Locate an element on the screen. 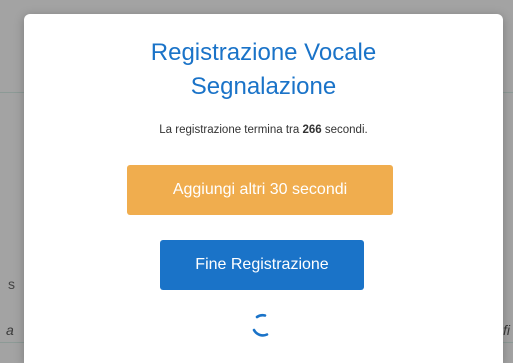 The width and height of the screenshot is (513, 363). countdown-suffix: secondi. is located at coordinates (346, 130).